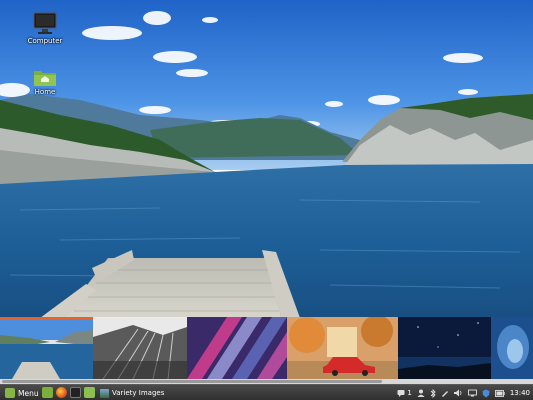 The width and height of the screenshot is (533, 400). What do you see at coordinates (472, 393) in the screenshot?
I see `network-icon` at bounding box center [472, 393].